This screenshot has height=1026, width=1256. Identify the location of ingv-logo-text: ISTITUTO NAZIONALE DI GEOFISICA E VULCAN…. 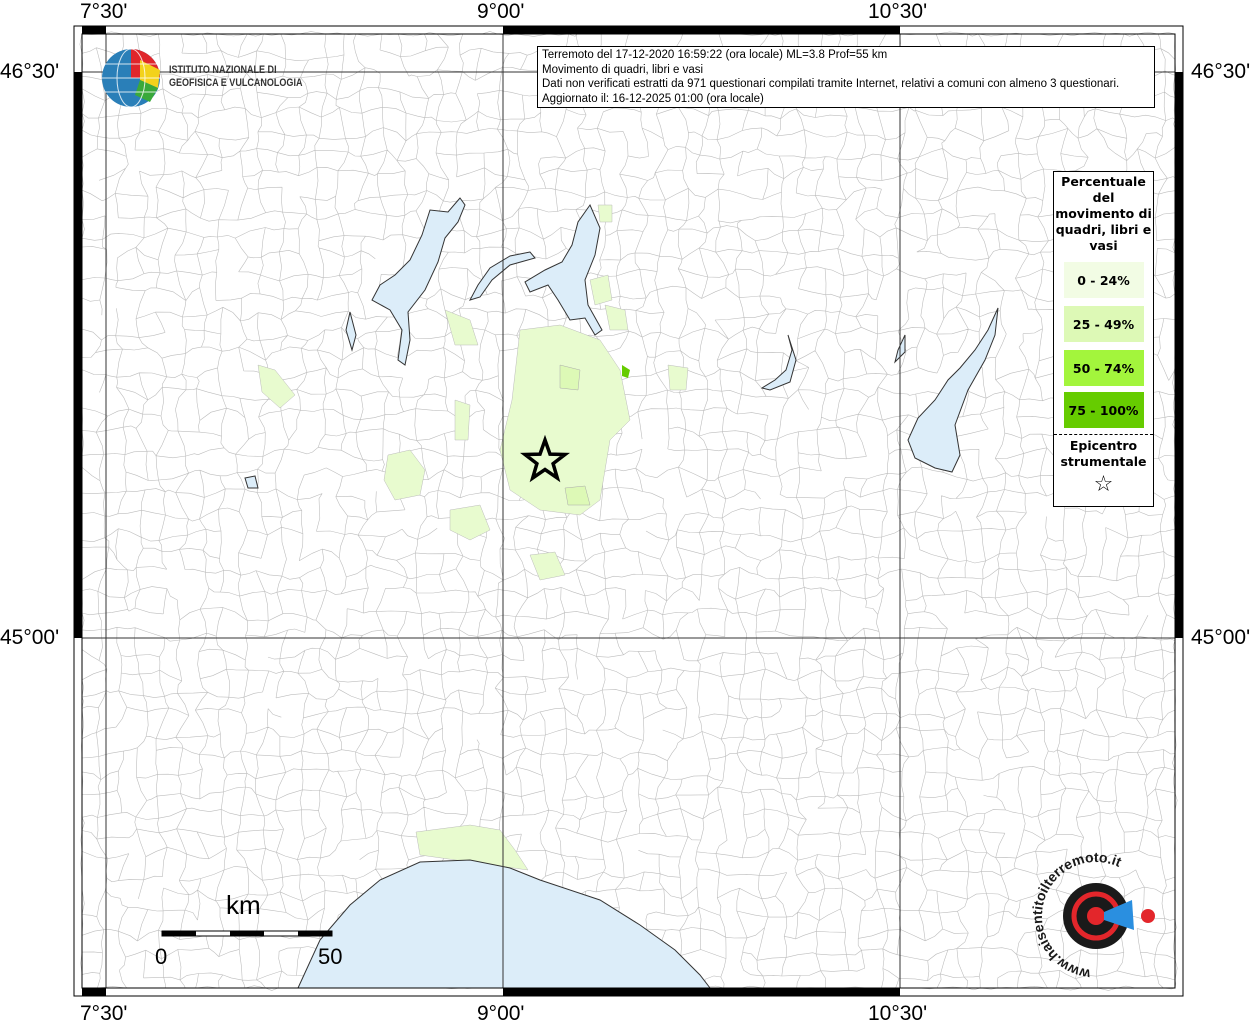
(249, 77).